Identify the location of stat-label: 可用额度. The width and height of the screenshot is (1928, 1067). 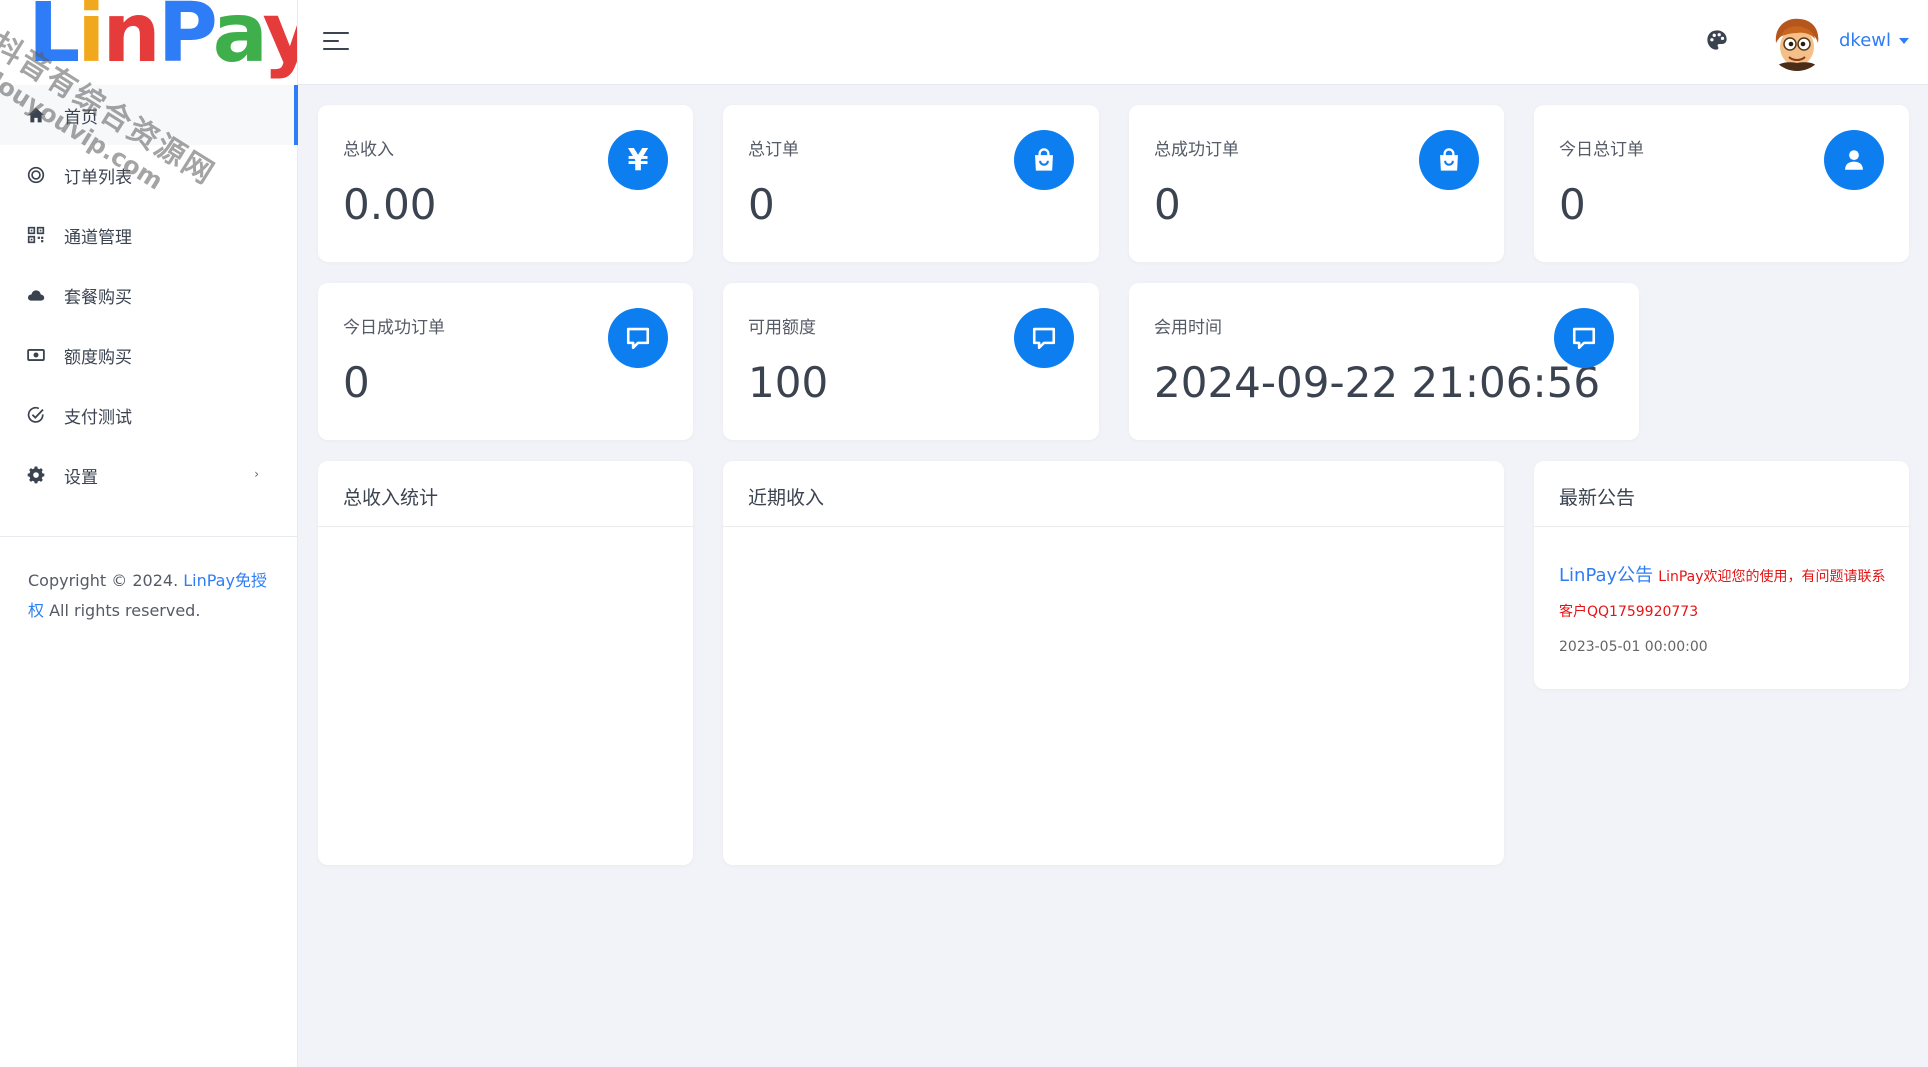
(782, 328).